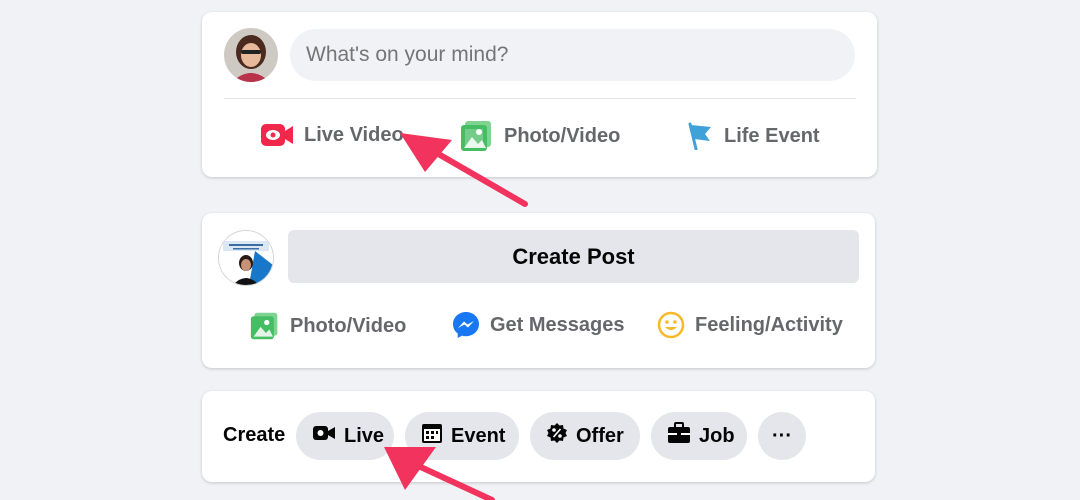  Describe the element at coordinates (348, 325) in the screenshot. I see `page-photo-video-label: Photo/Video` at that location.